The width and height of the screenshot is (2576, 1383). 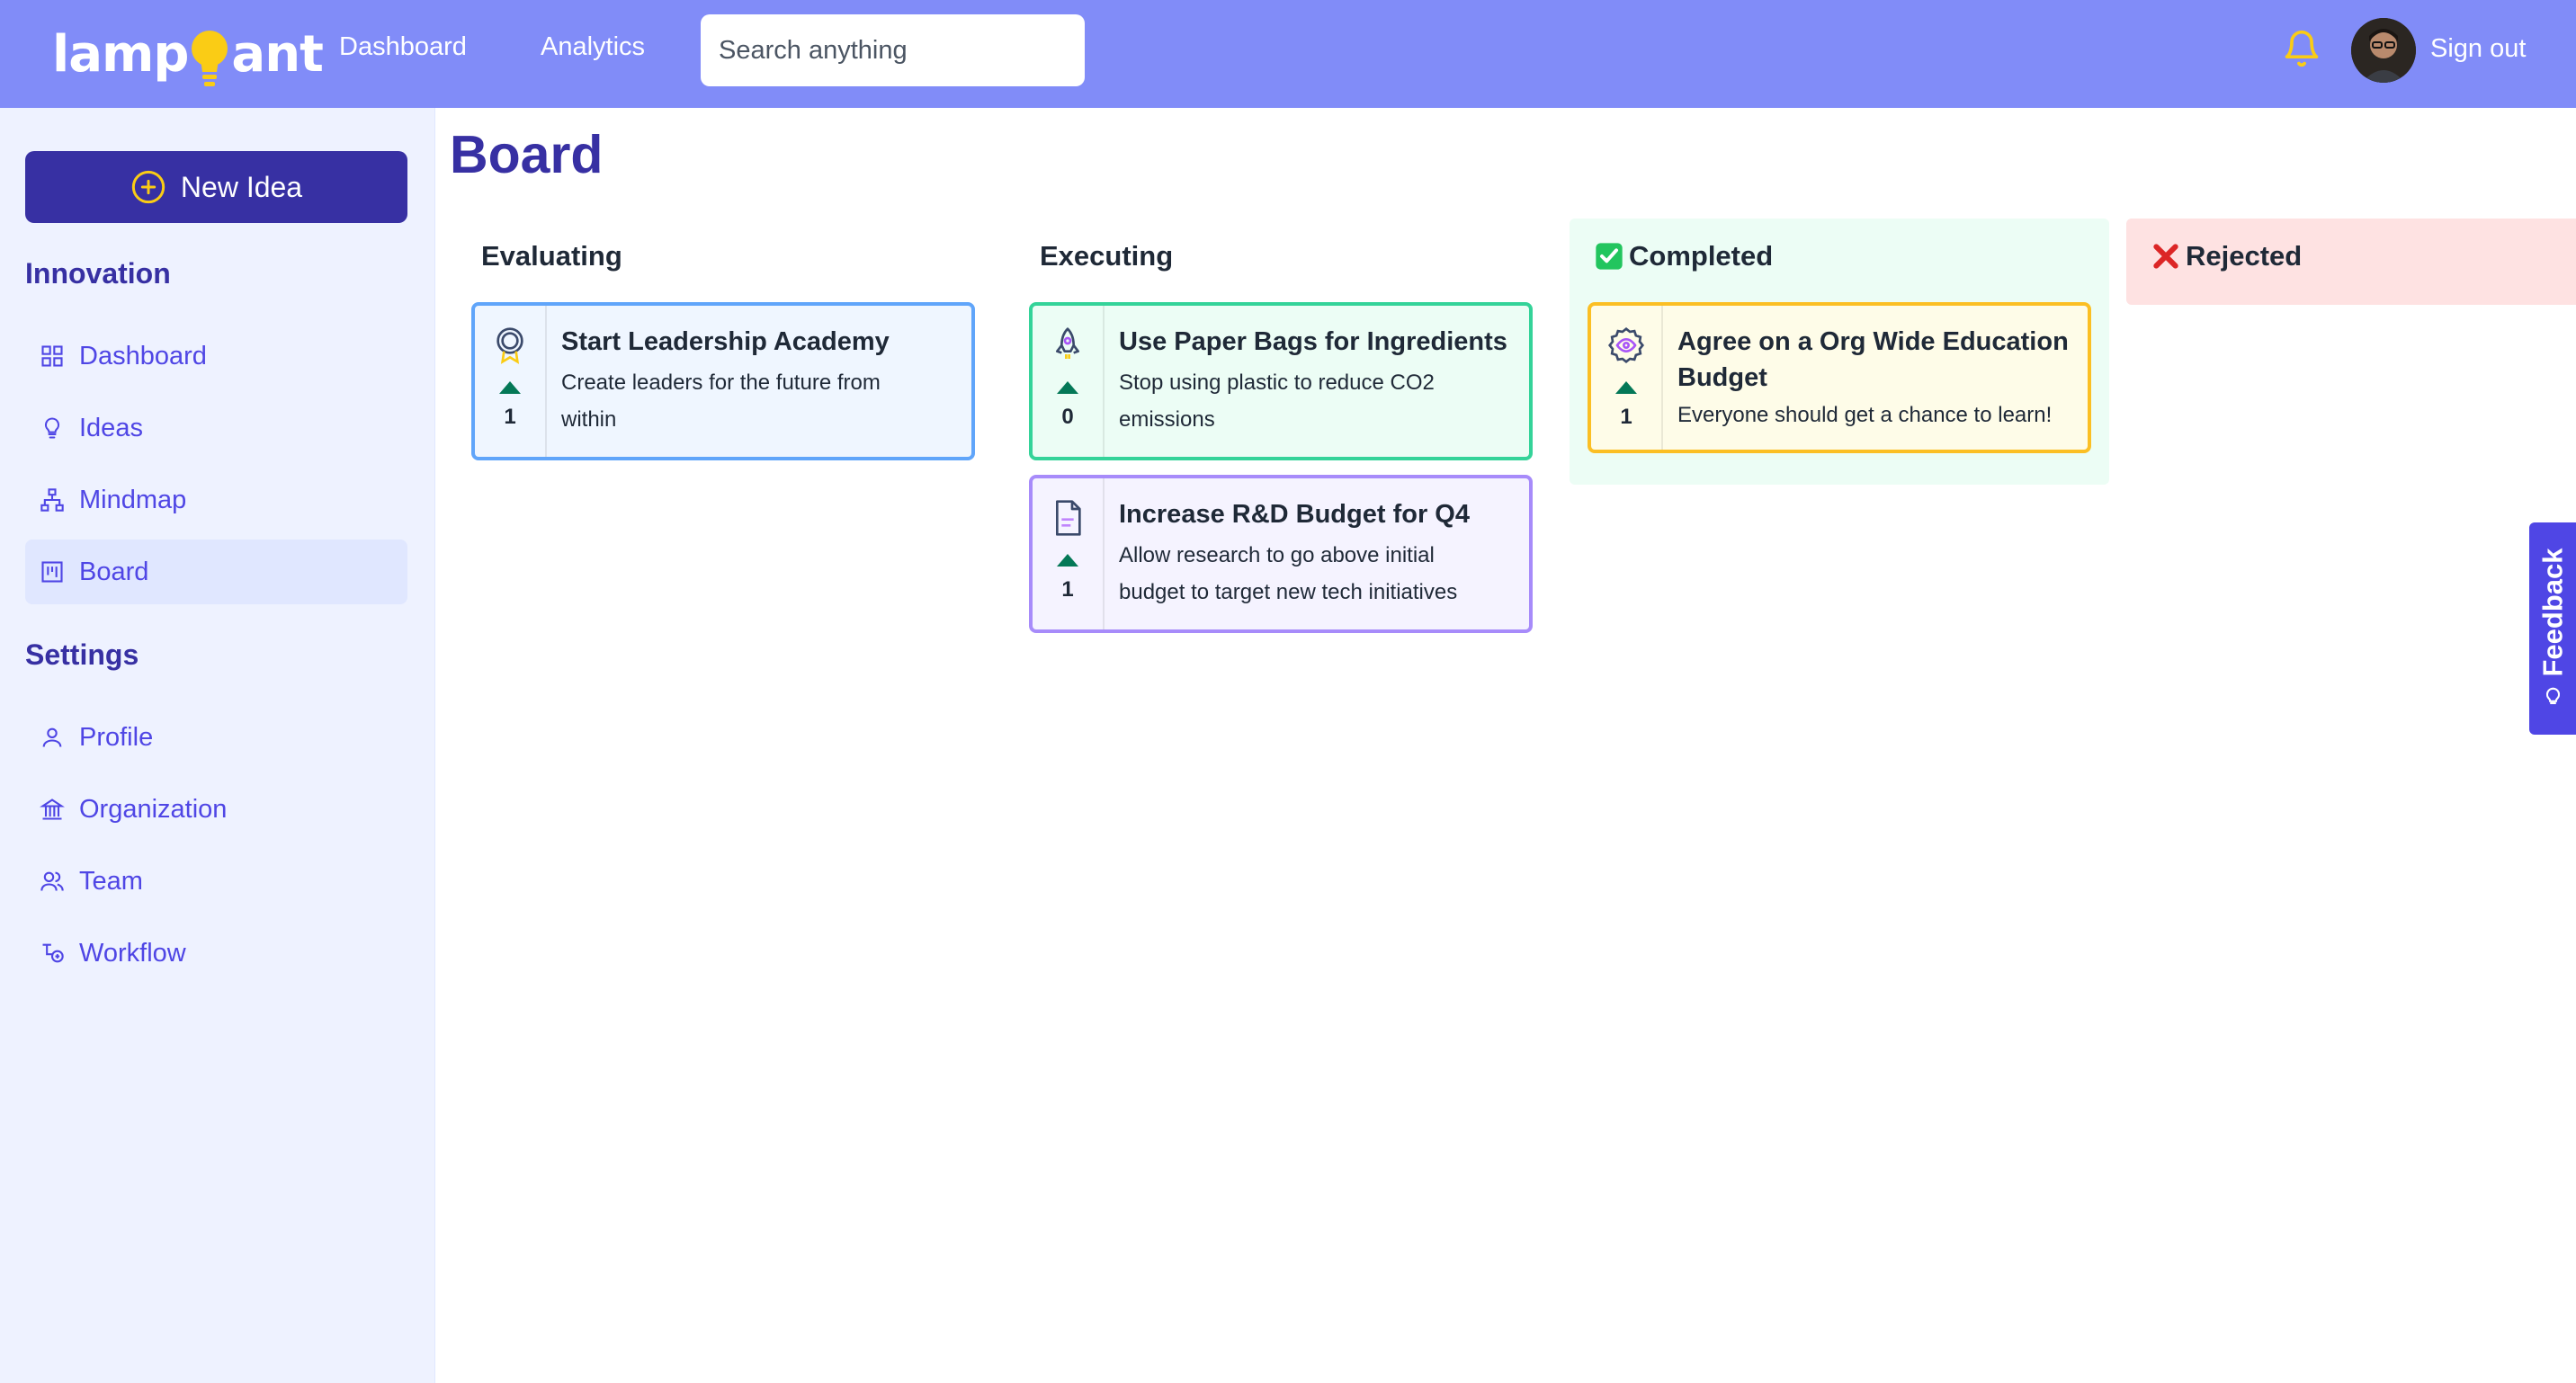 What do you see at coordinates (509, 345) in the screenshot?
I see `award-icon` at bounding box center [509, 345].